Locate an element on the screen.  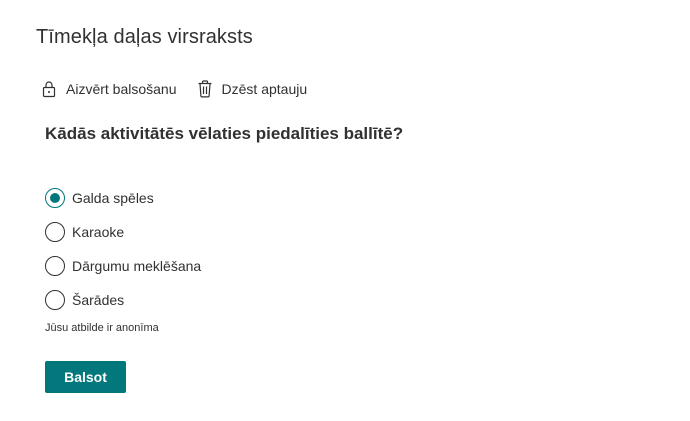
option-label: Šarādes is located at coordinates (98, 300).